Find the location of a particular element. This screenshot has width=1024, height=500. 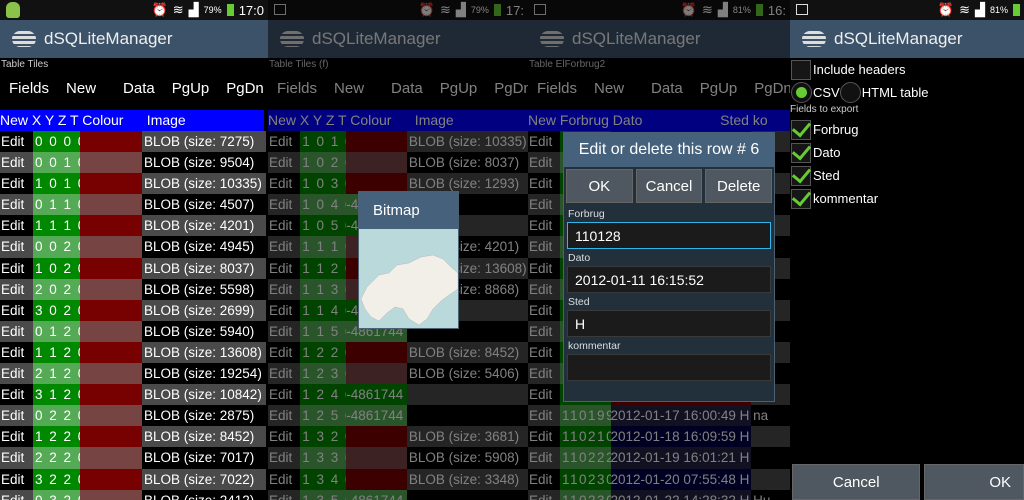

dato-input: 2012-01-11 16:15:52 is located at coordinates (669, 279).